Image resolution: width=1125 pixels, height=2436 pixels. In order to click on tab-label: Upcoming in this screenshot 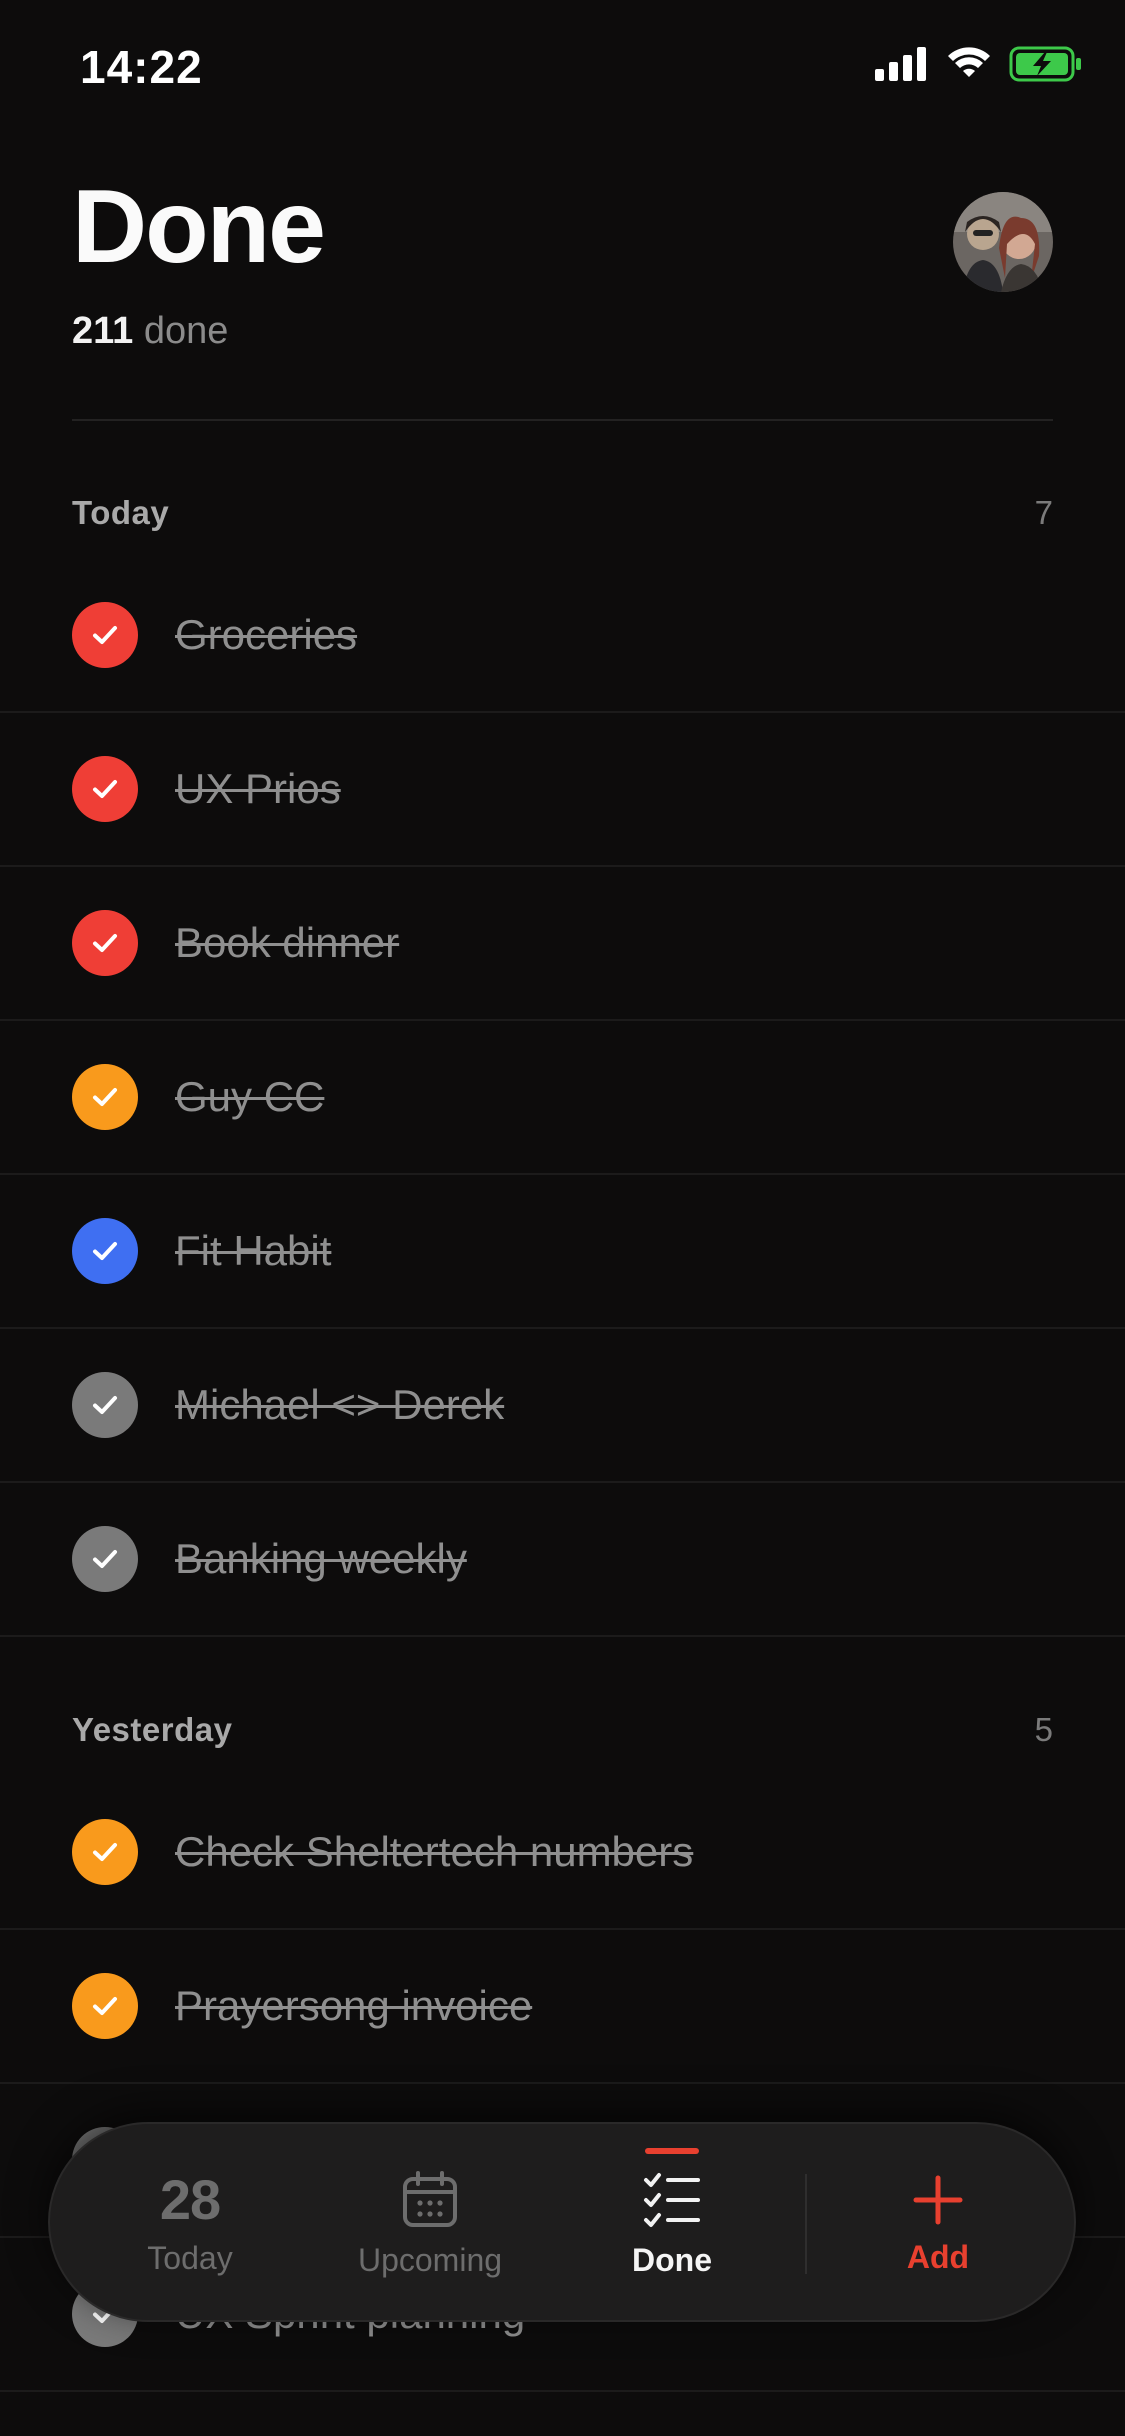, I will do `click(430, 2259)`.